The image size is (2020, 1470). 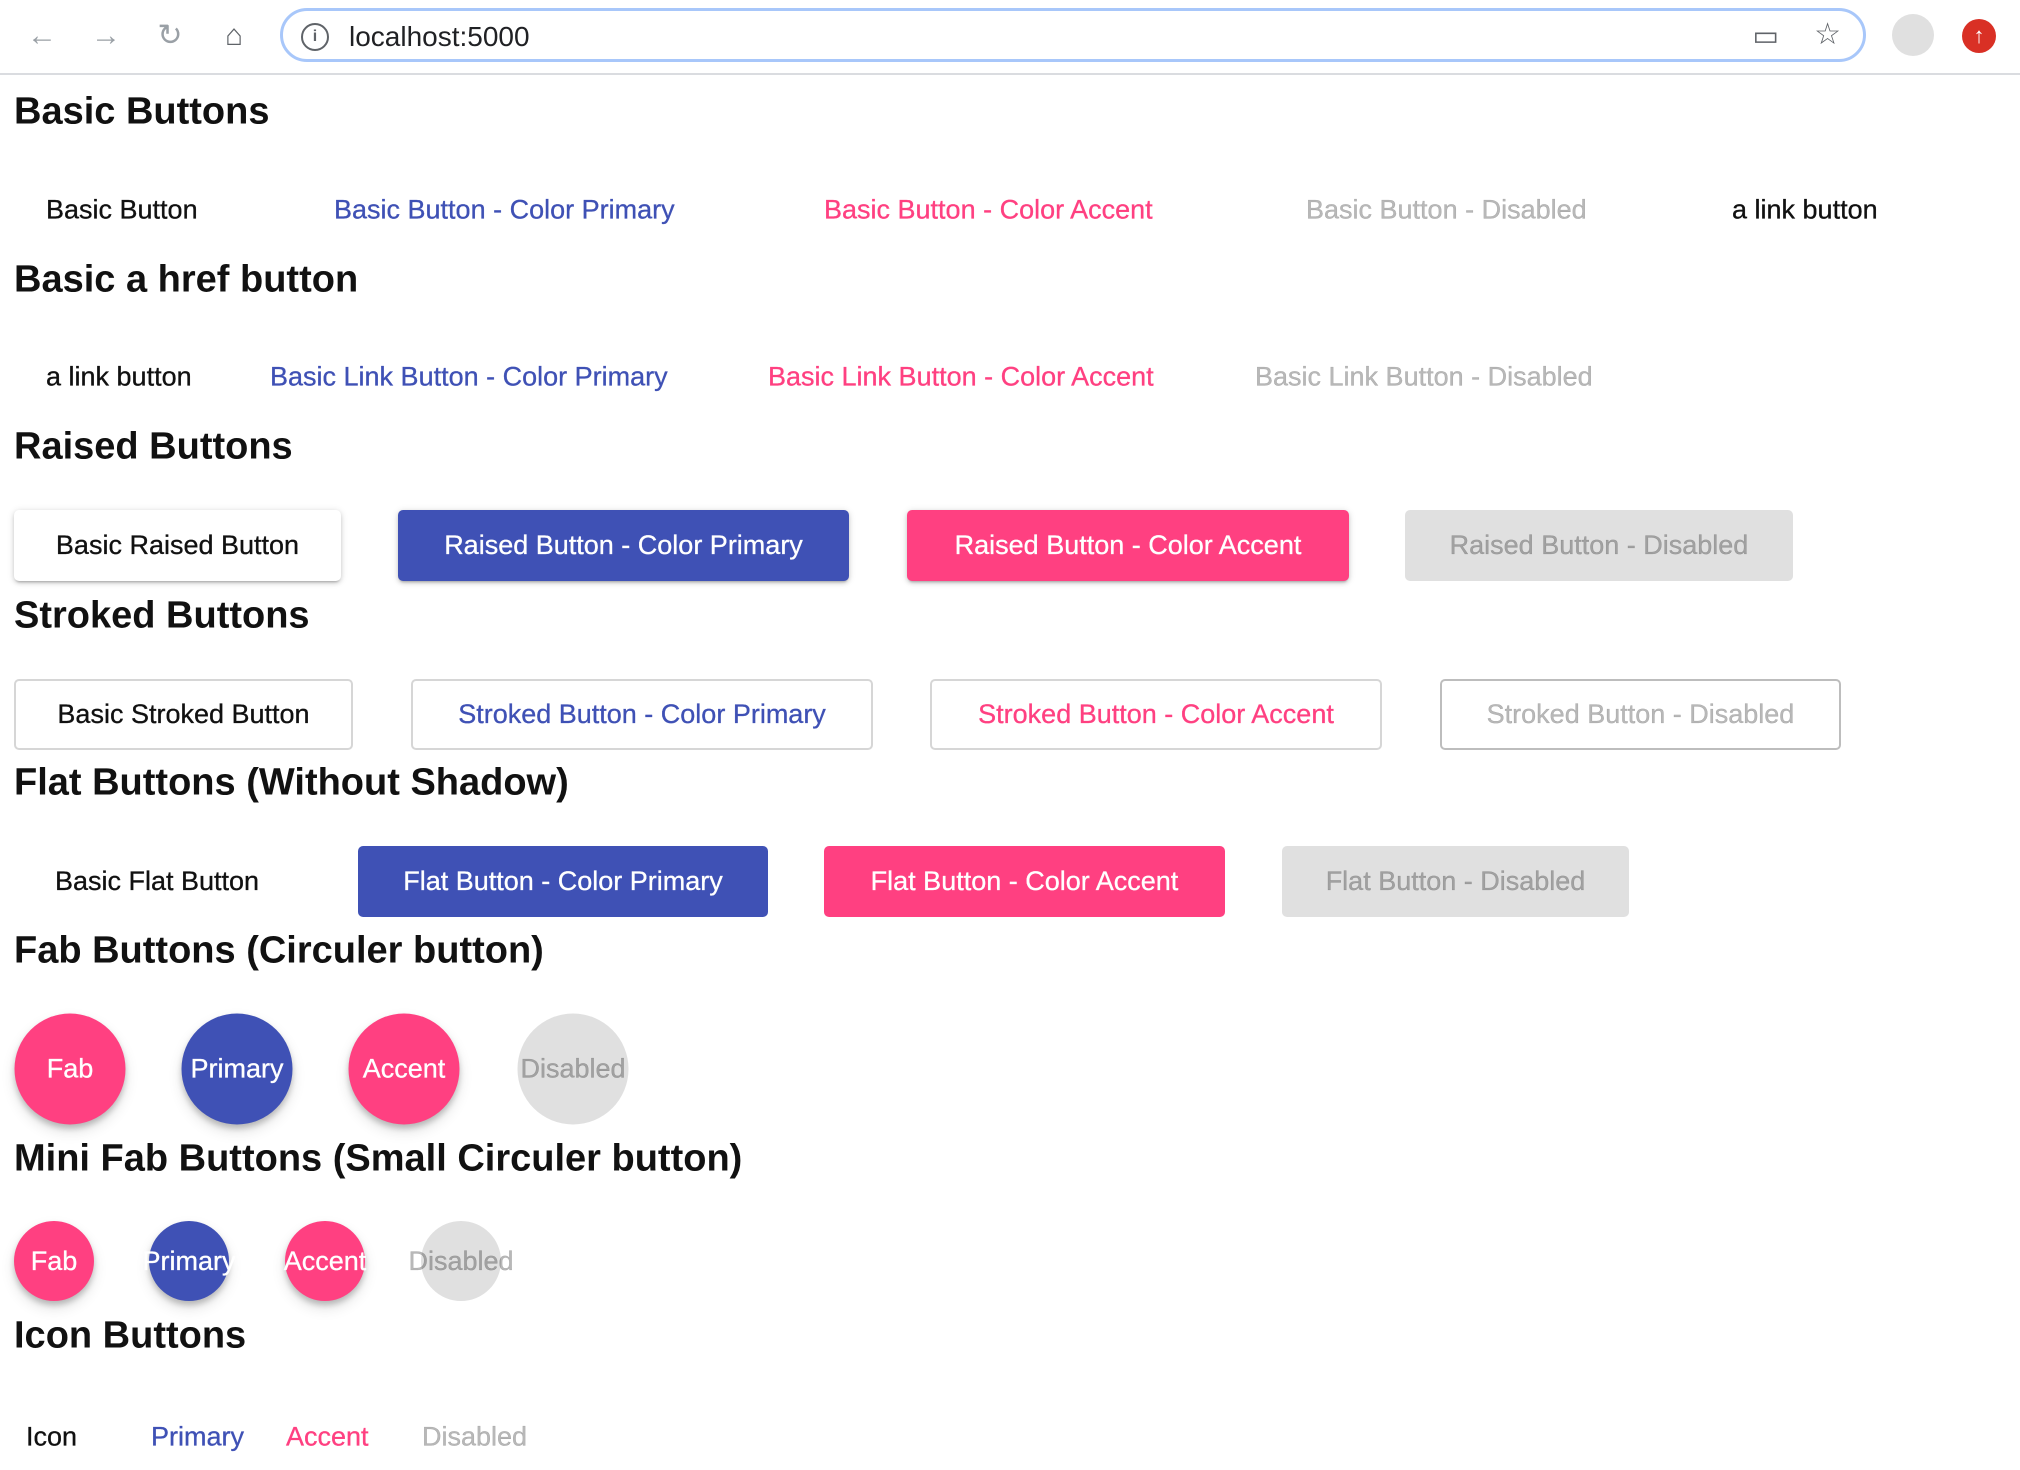 I want to click on stroked-basic-button: Basic Stroked Button, so click(x=183, y=714).